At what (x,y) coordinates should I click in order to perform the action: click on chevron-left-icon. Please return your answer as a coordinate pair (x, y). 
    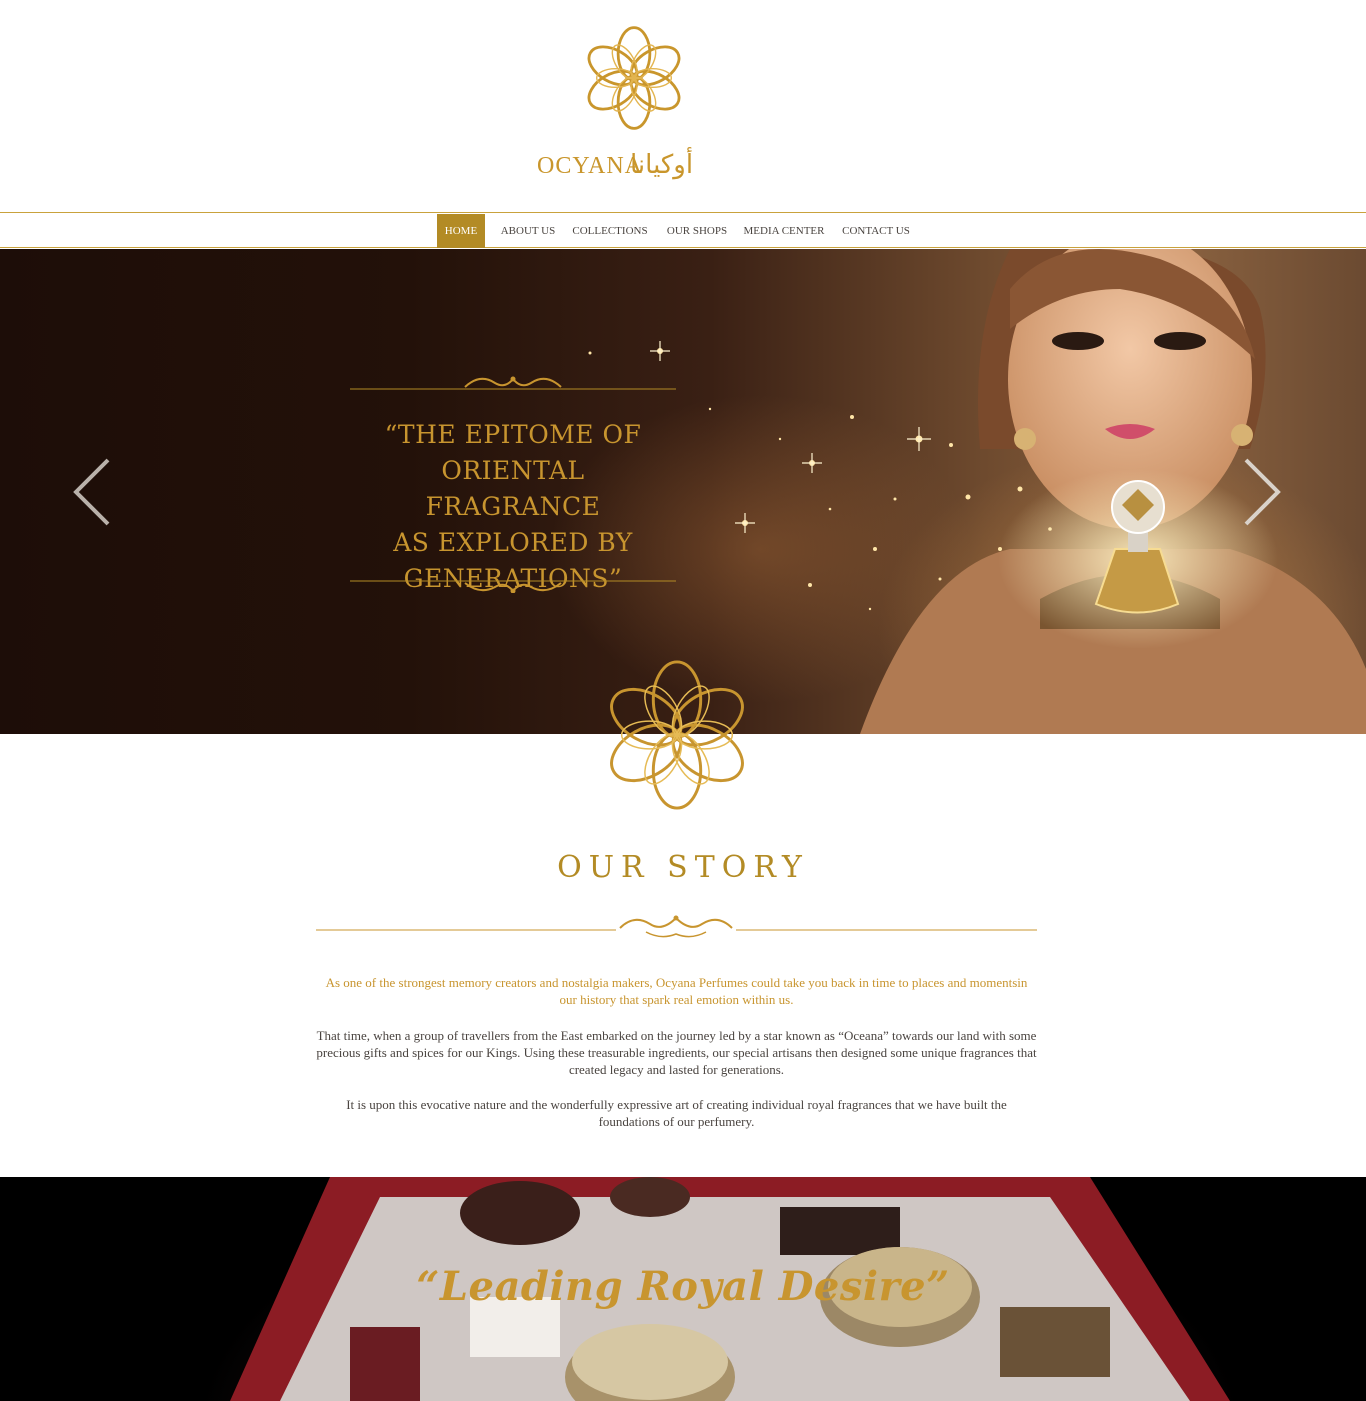
    Looking at the image, I should click on (91, 492).